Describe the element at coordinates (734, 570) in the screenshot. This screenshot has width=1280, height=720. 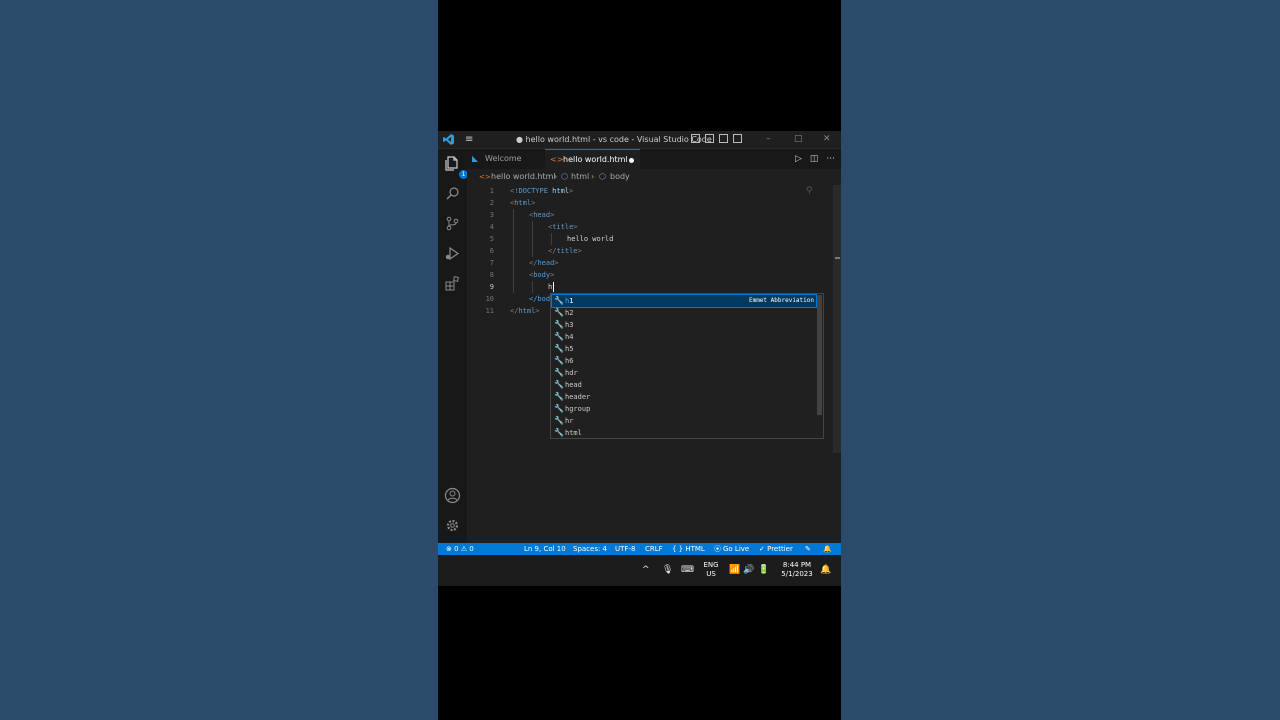
I see `wifi-icon: 📶` at that location.